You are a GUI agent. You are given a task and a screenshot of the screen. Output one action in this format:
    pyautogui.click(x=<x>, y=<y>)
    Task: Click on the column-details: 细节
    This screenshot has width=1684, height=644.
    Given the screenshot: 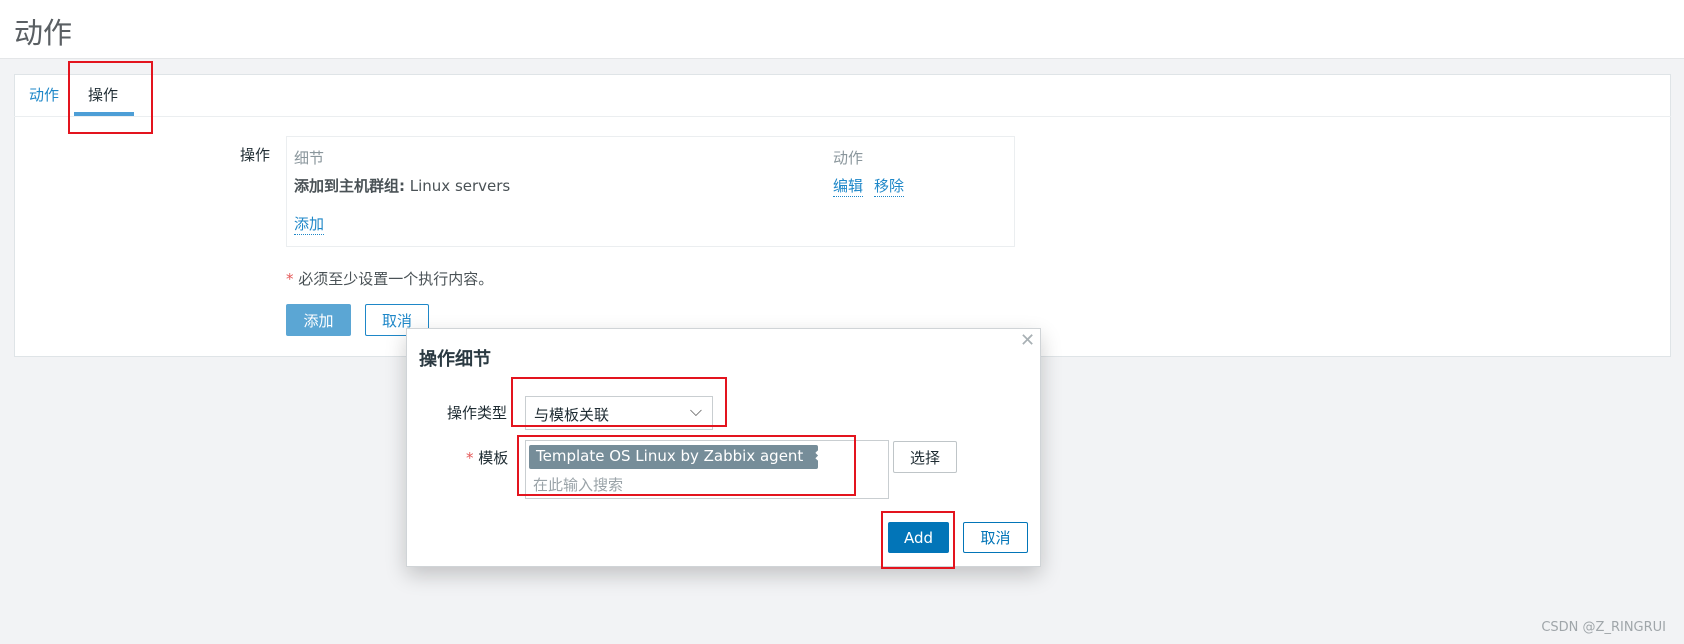 What is the action you would take?
    pyautogui.click(x=309, y=158)
    